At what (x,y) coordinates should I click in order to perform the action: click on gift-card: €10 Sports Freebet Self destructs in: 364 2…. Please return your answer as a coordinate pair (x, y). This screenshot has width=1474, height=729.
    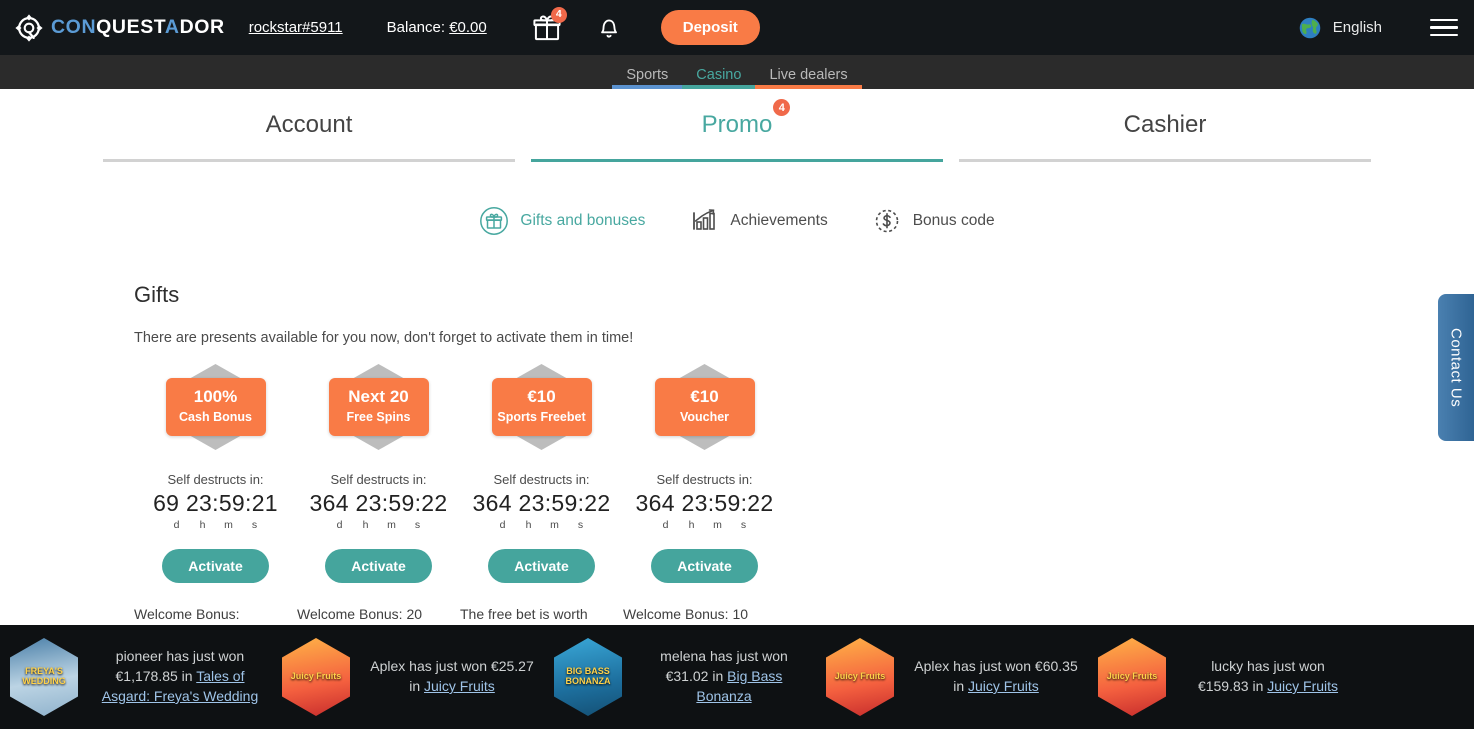
    Looking at the image, I should click on (541, 513).